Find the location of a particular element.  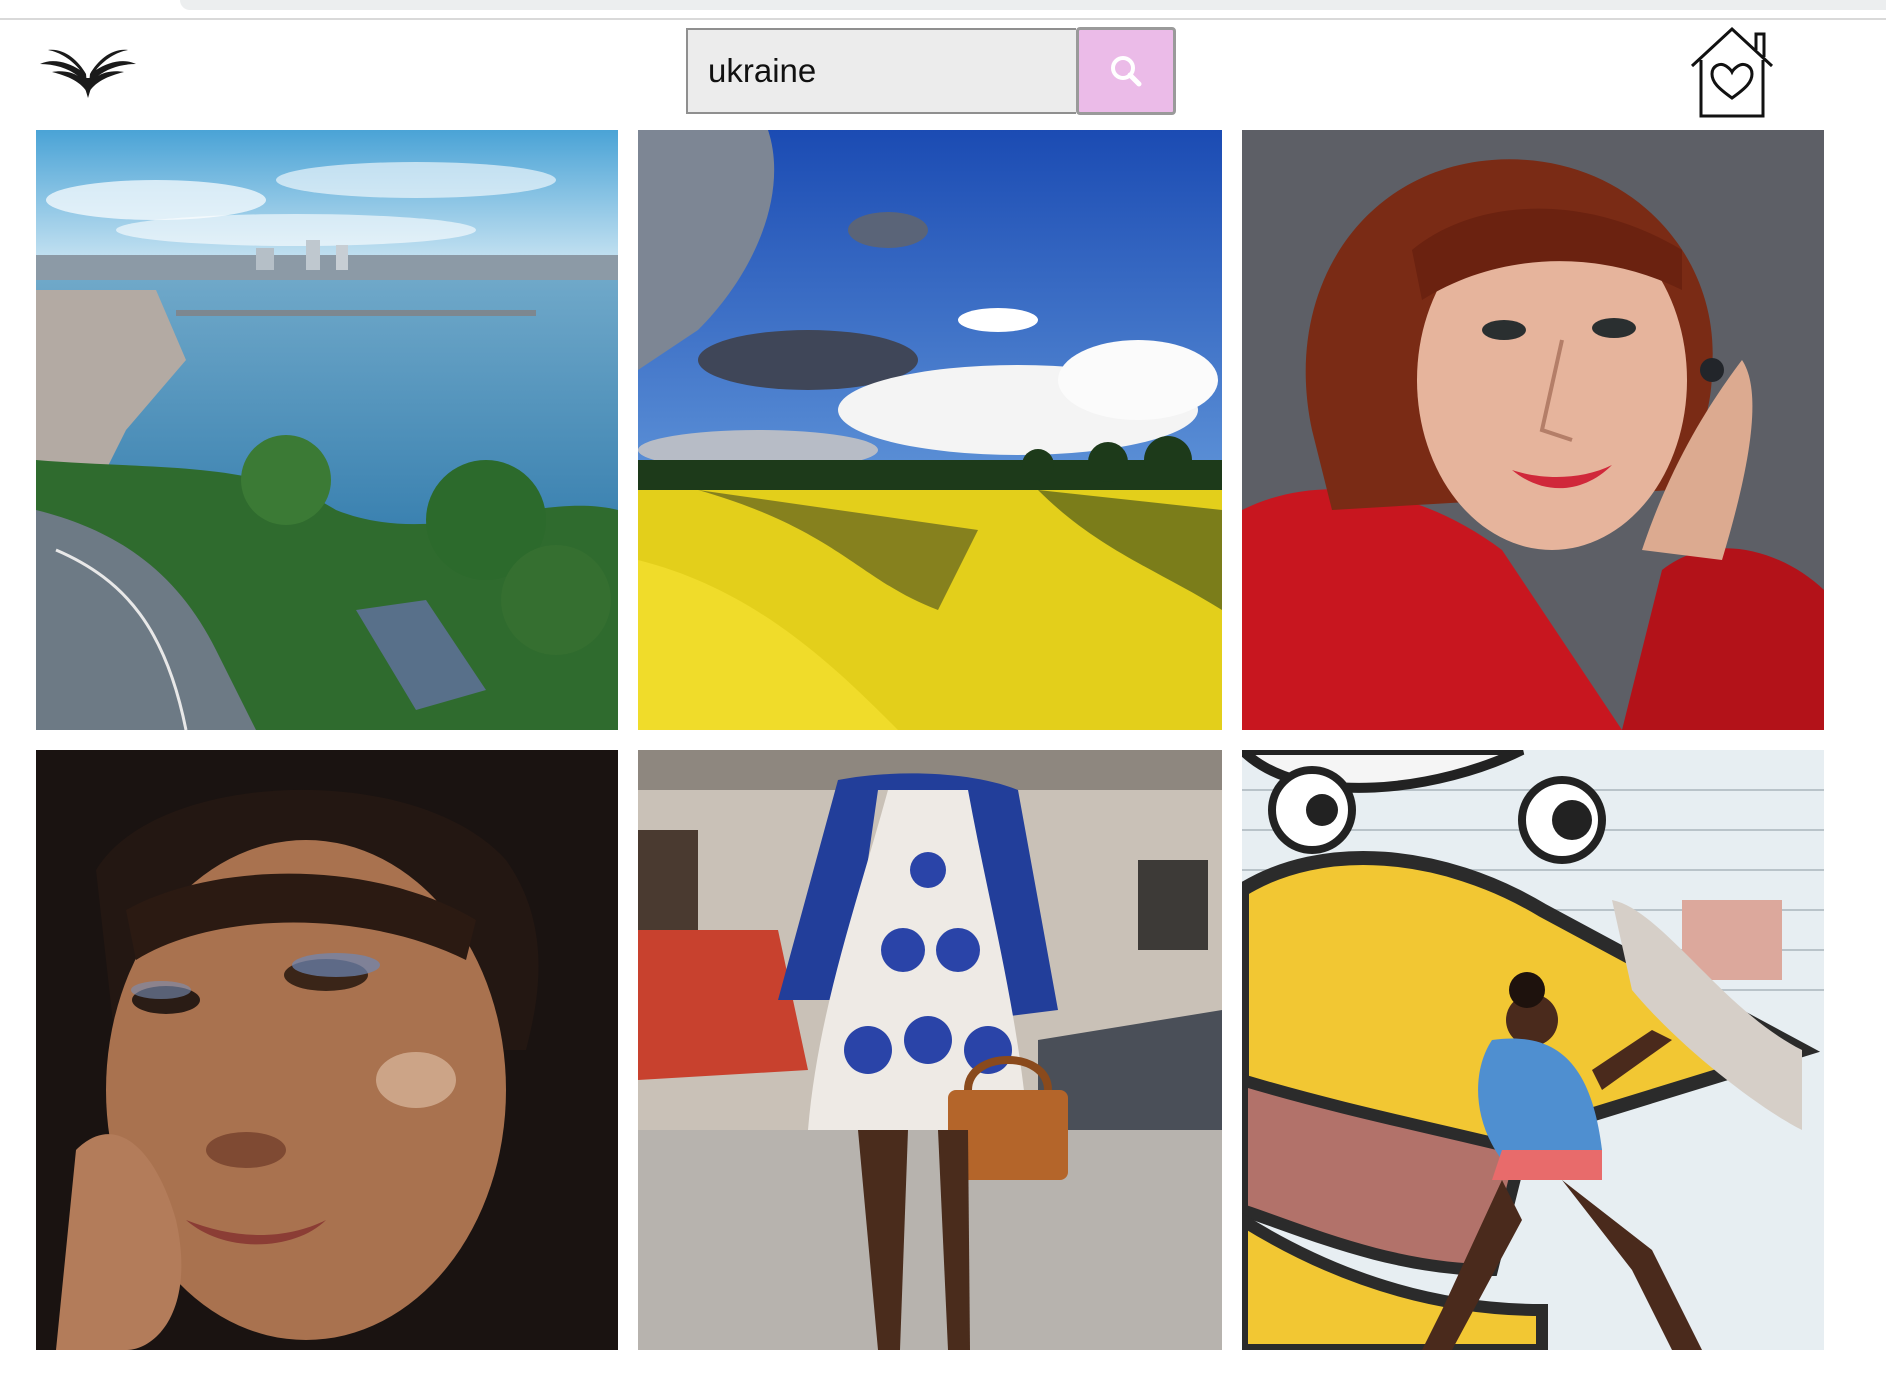

gallery-image-mural-girl is located at coordinates (1533, 1050).